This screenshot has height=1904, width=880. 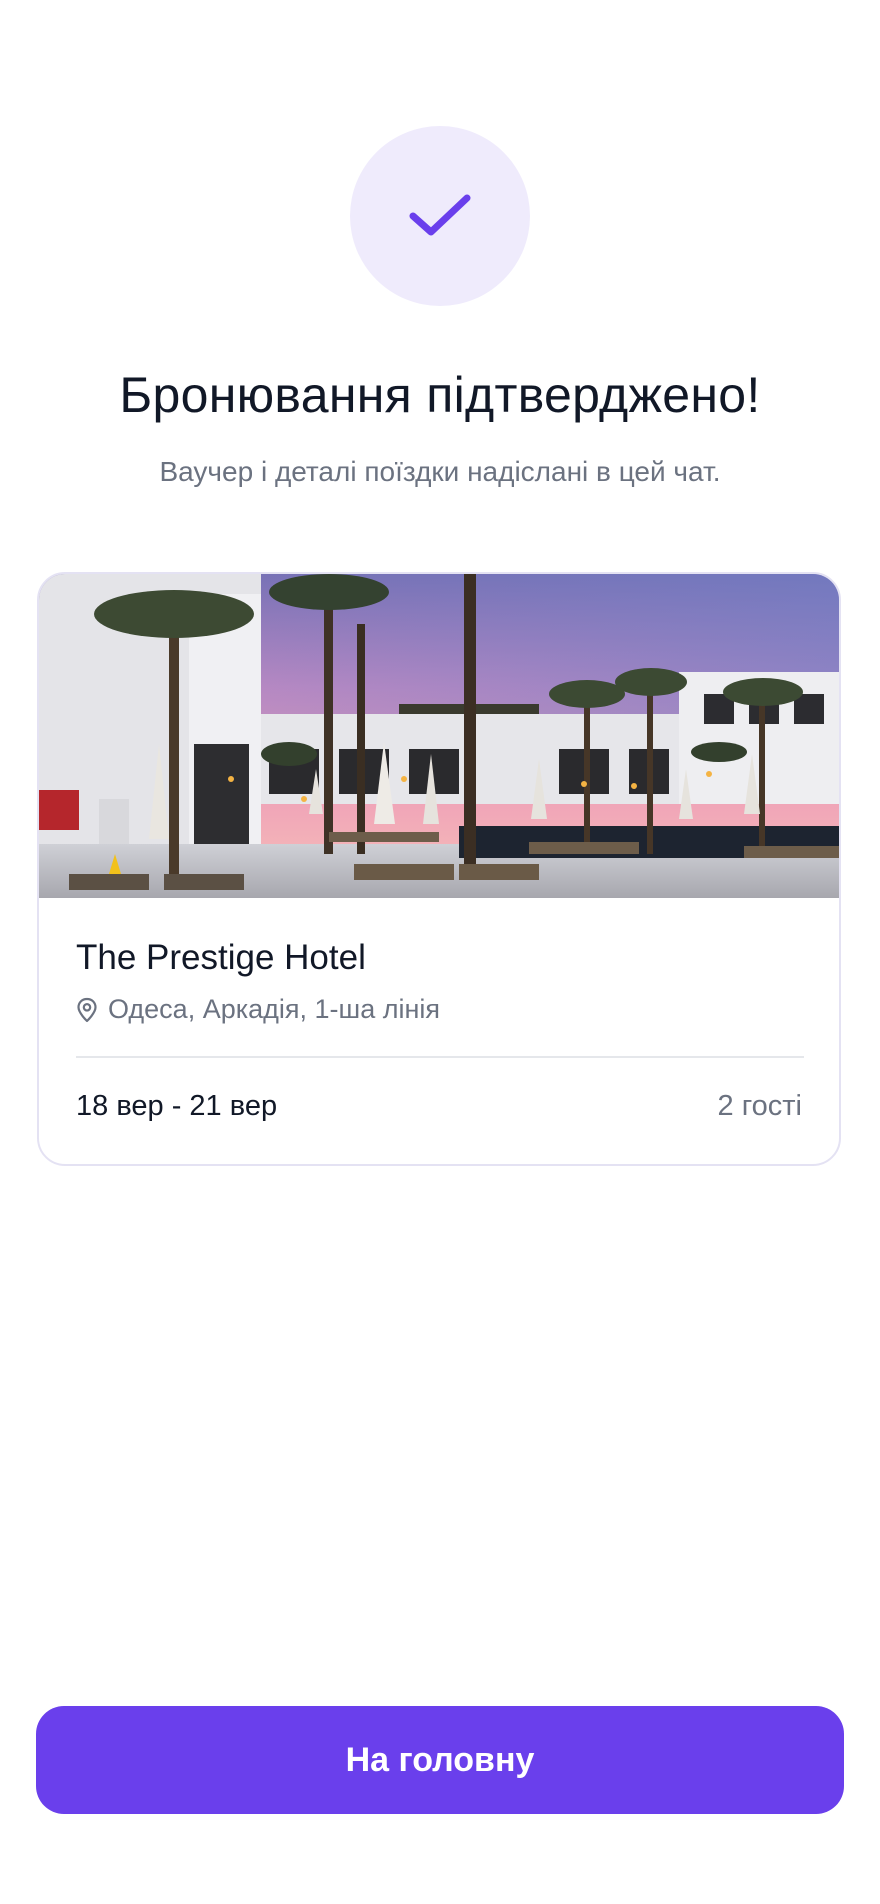 I want to click on hotel-name: The Prestige Hotel, so click(x=221, y=957).